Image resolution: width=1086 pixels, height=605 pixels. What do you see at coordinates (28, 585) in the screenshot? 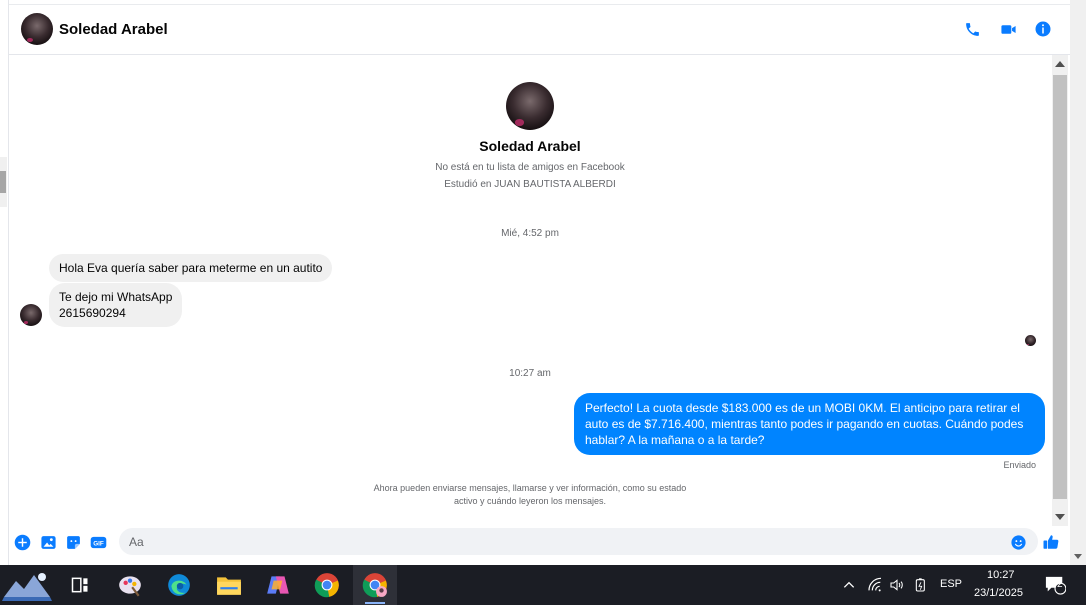
I see `start-button` at bounding box center [28, 585].